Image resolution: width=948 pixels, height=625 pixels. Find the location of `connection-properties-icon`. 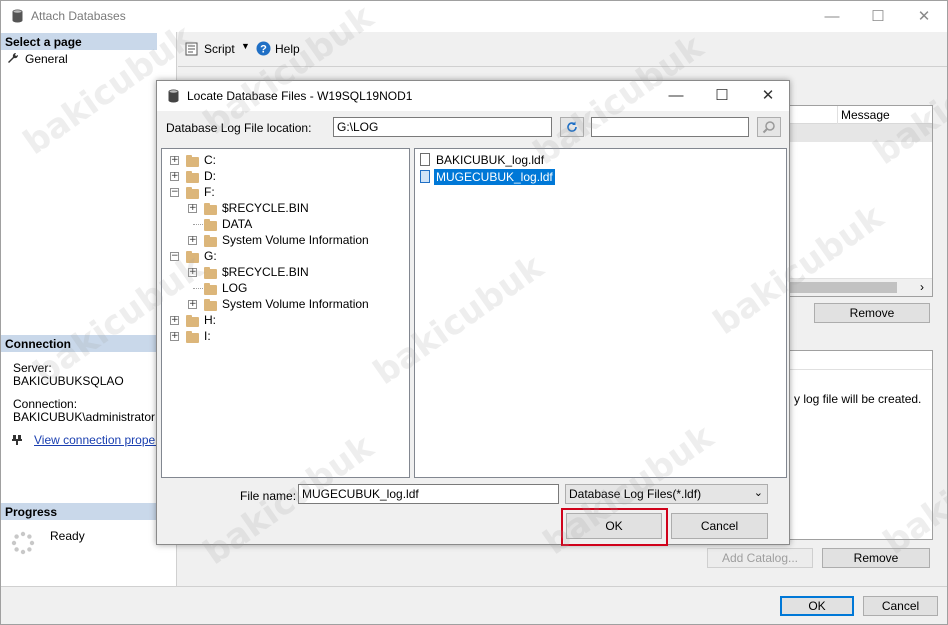

connection-properties-icon is located at coordinates (17, 440).